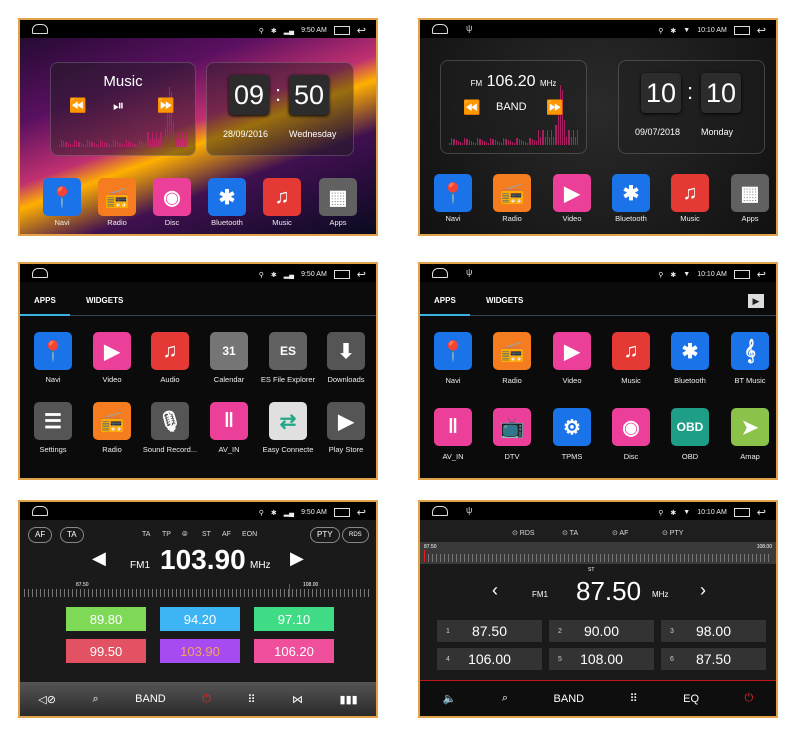 Image resolution: width=800 pixels, height=745 pixels. What do you see at coordinates (294, 619) in the screenshot?
I see `preset-3: 97.10` at bounding box center [294, 619].